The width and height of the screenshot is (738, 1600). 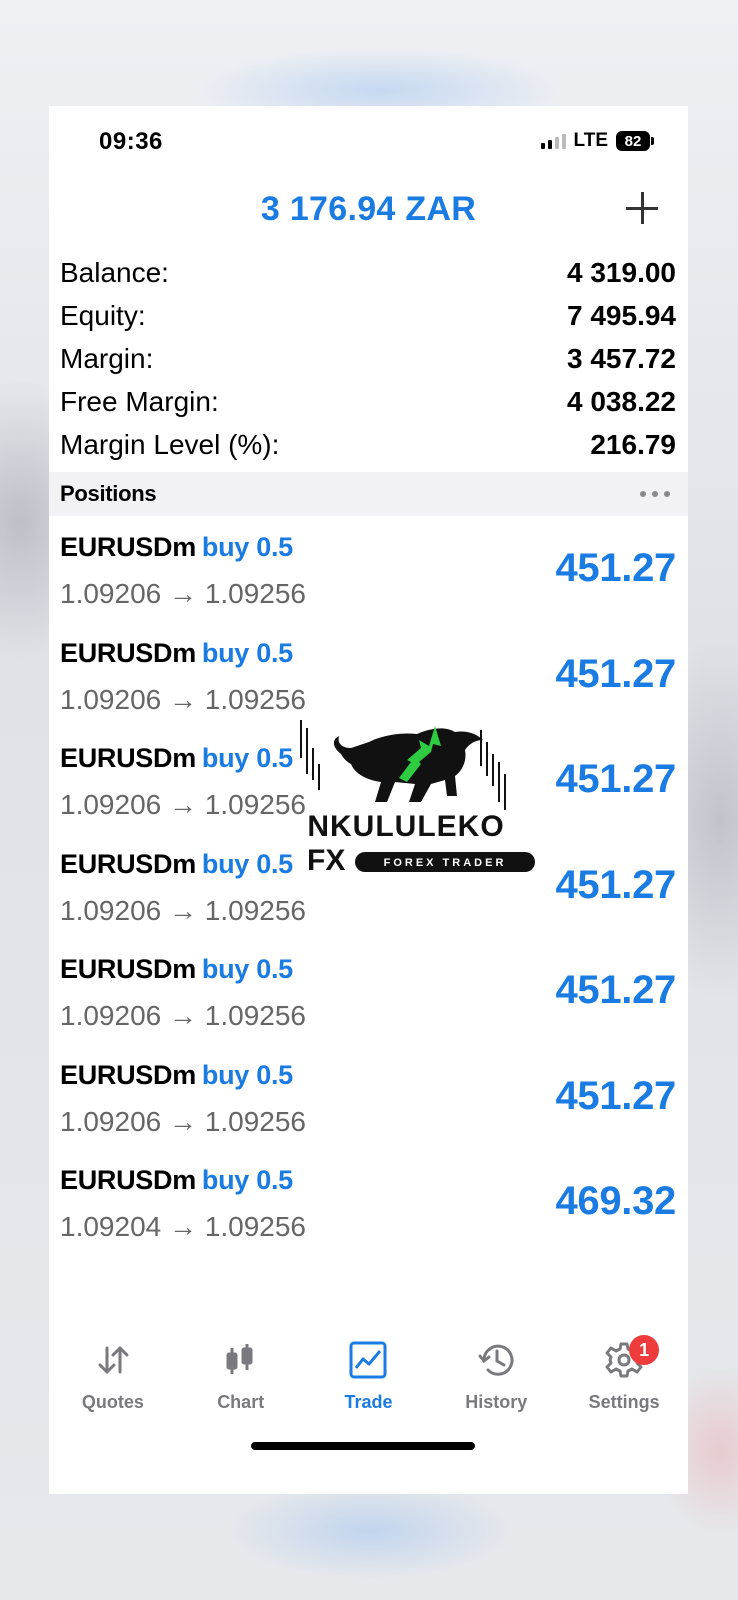 I want to click on tab-settings-label: Settings, so click(x=624, y=1402).